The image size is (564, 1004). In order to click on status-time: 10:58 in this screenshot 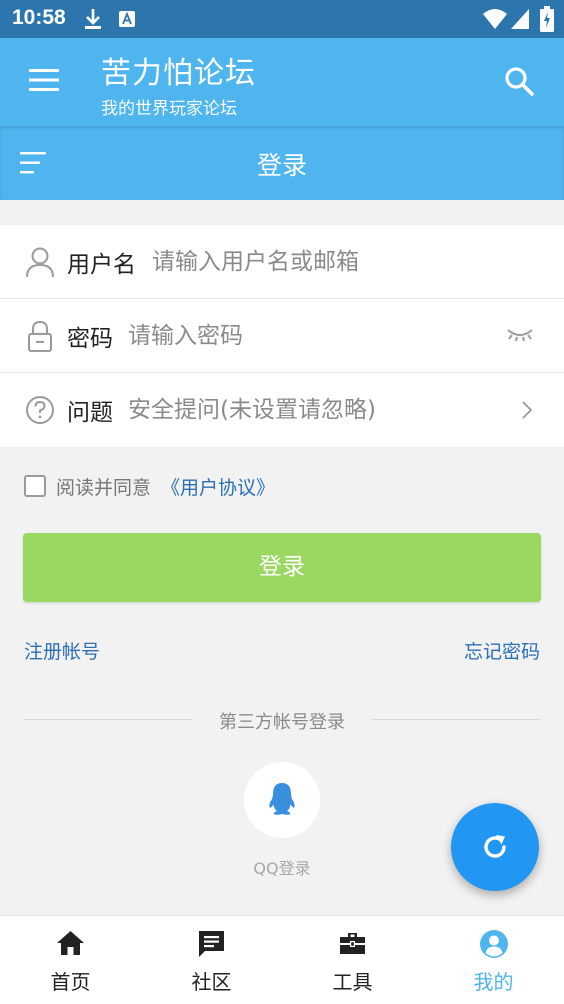, I will do `click(39, 17)`.